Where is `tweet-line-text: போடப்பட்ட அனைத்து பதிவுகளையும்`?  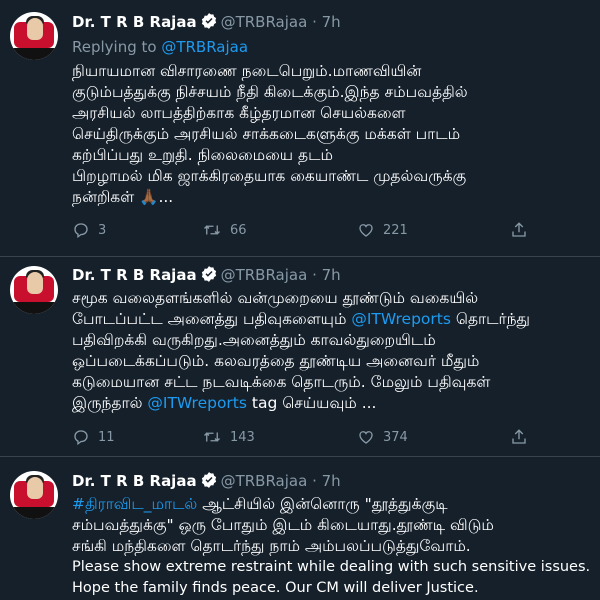
tweet-line-text: போடப்பட்ட அனைத்து பதிவுகளையும் is located at coordinates (212, 319).